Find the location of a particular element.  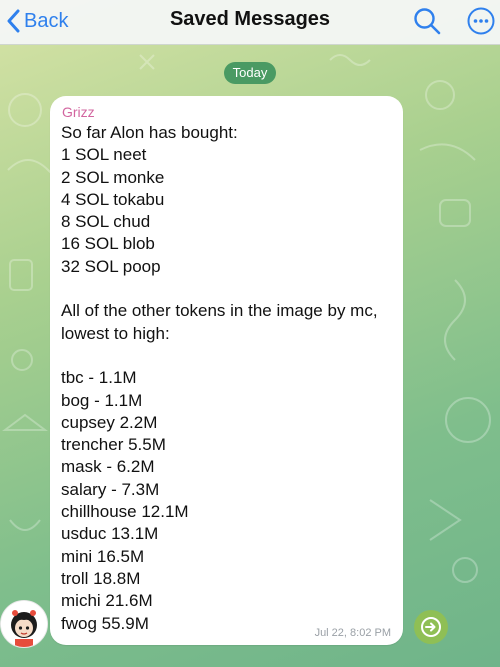

share-arrow-icon is located at coordinates (431, 627).